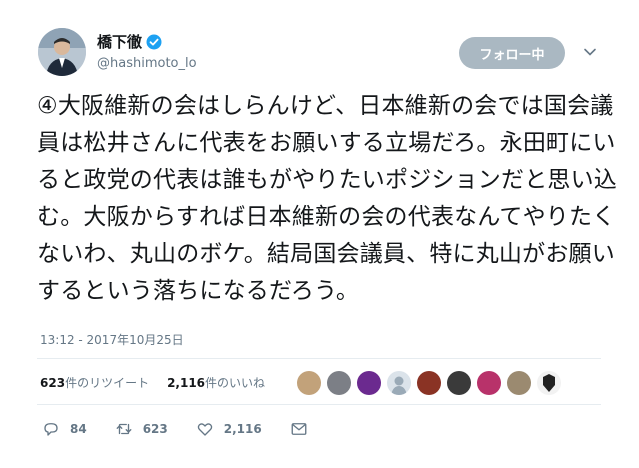  What do you see at coordinates (186, 383) in the screenshot?
I see `like-stat-count: 2,116` at bounding box center [186, 383].